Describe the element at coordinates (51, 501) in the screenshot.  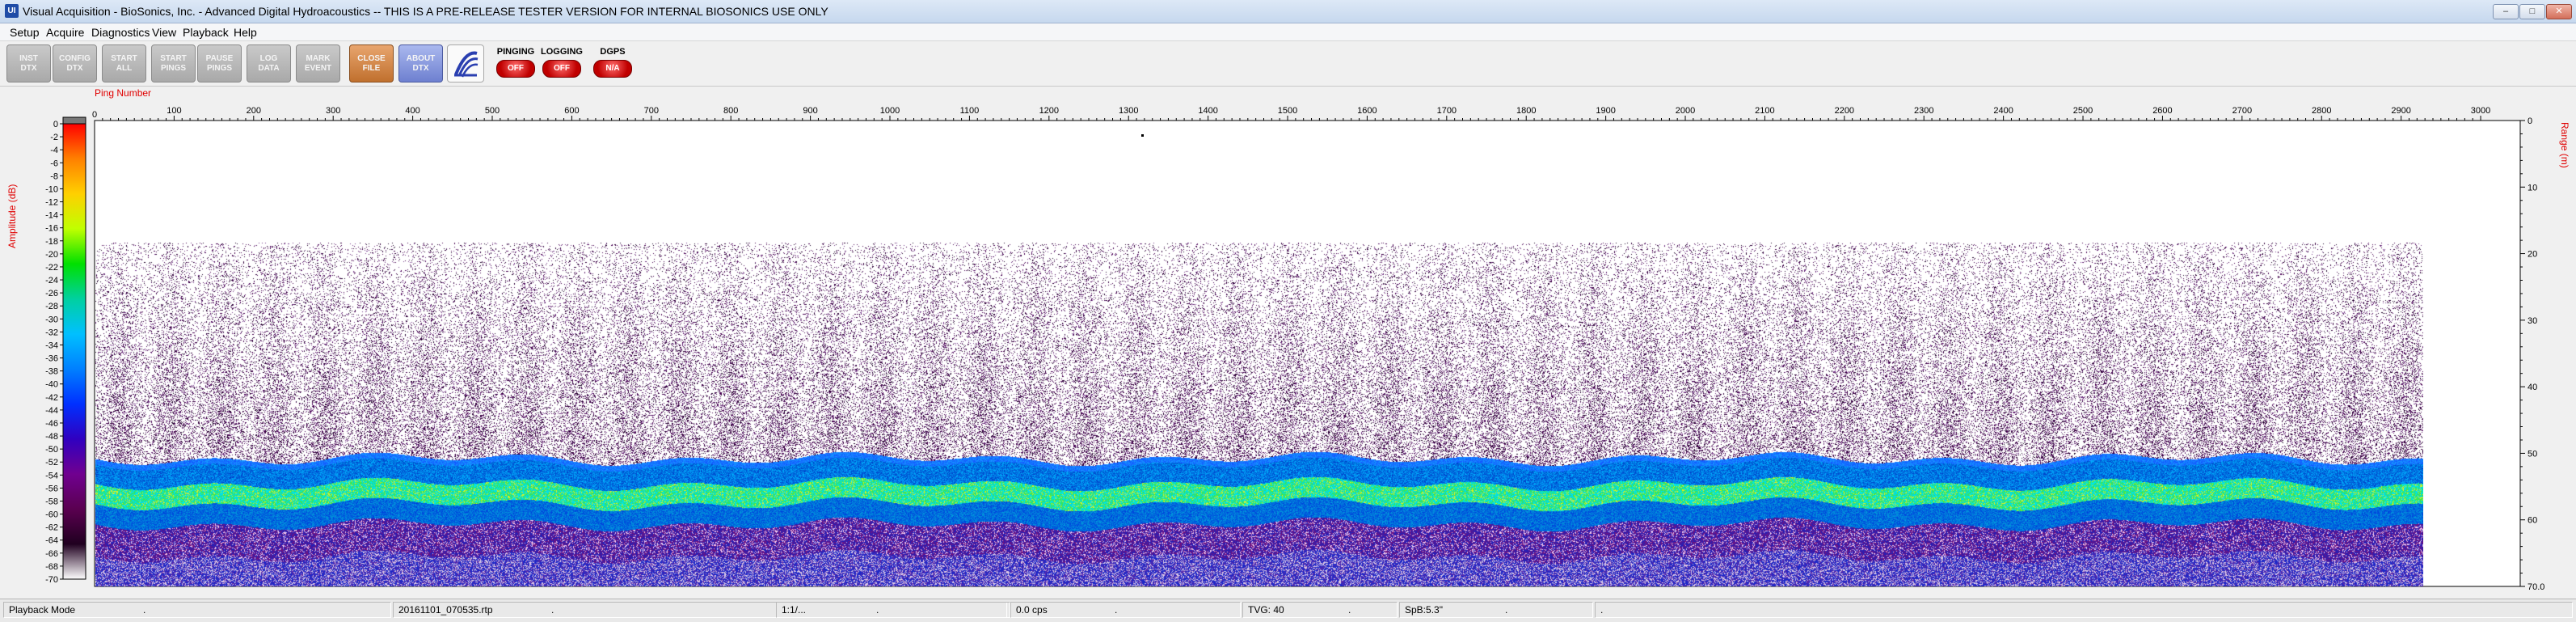
I see `amplitude-tick-label: -58` at that location.